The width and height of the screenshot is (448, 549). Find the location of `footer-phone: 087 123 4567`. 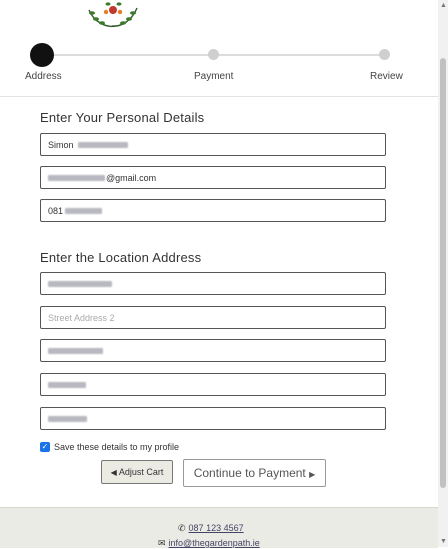

footer-phone: 087 123 4567 is located at coordinates (216, 528).